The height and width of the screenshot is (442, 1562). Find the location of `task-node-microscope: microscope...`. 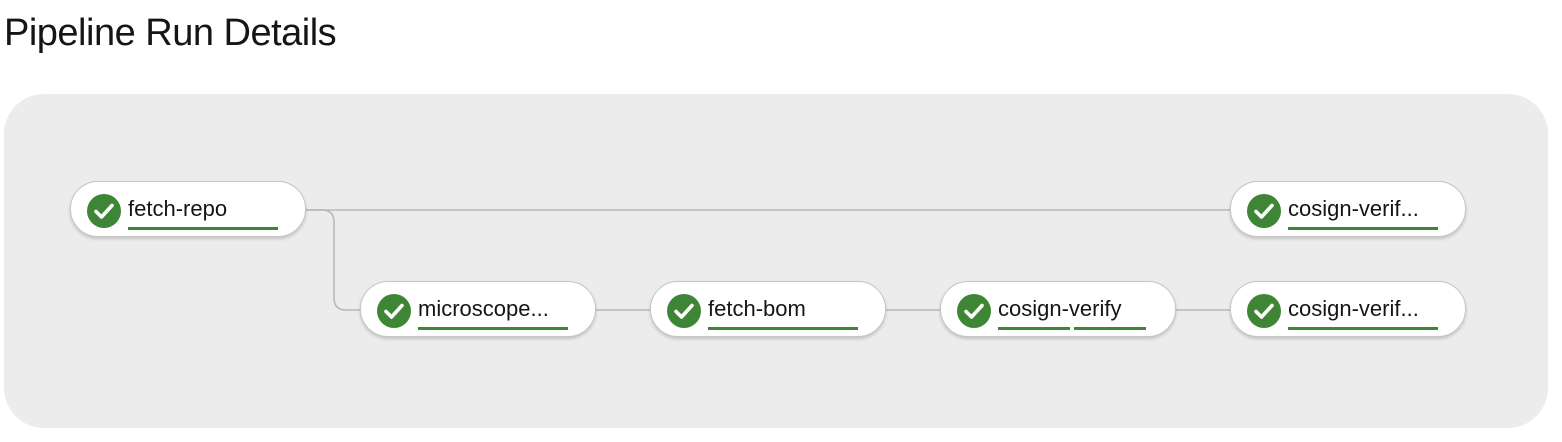

task-node-microscope: microscope... is located at coordinates (478, 309).